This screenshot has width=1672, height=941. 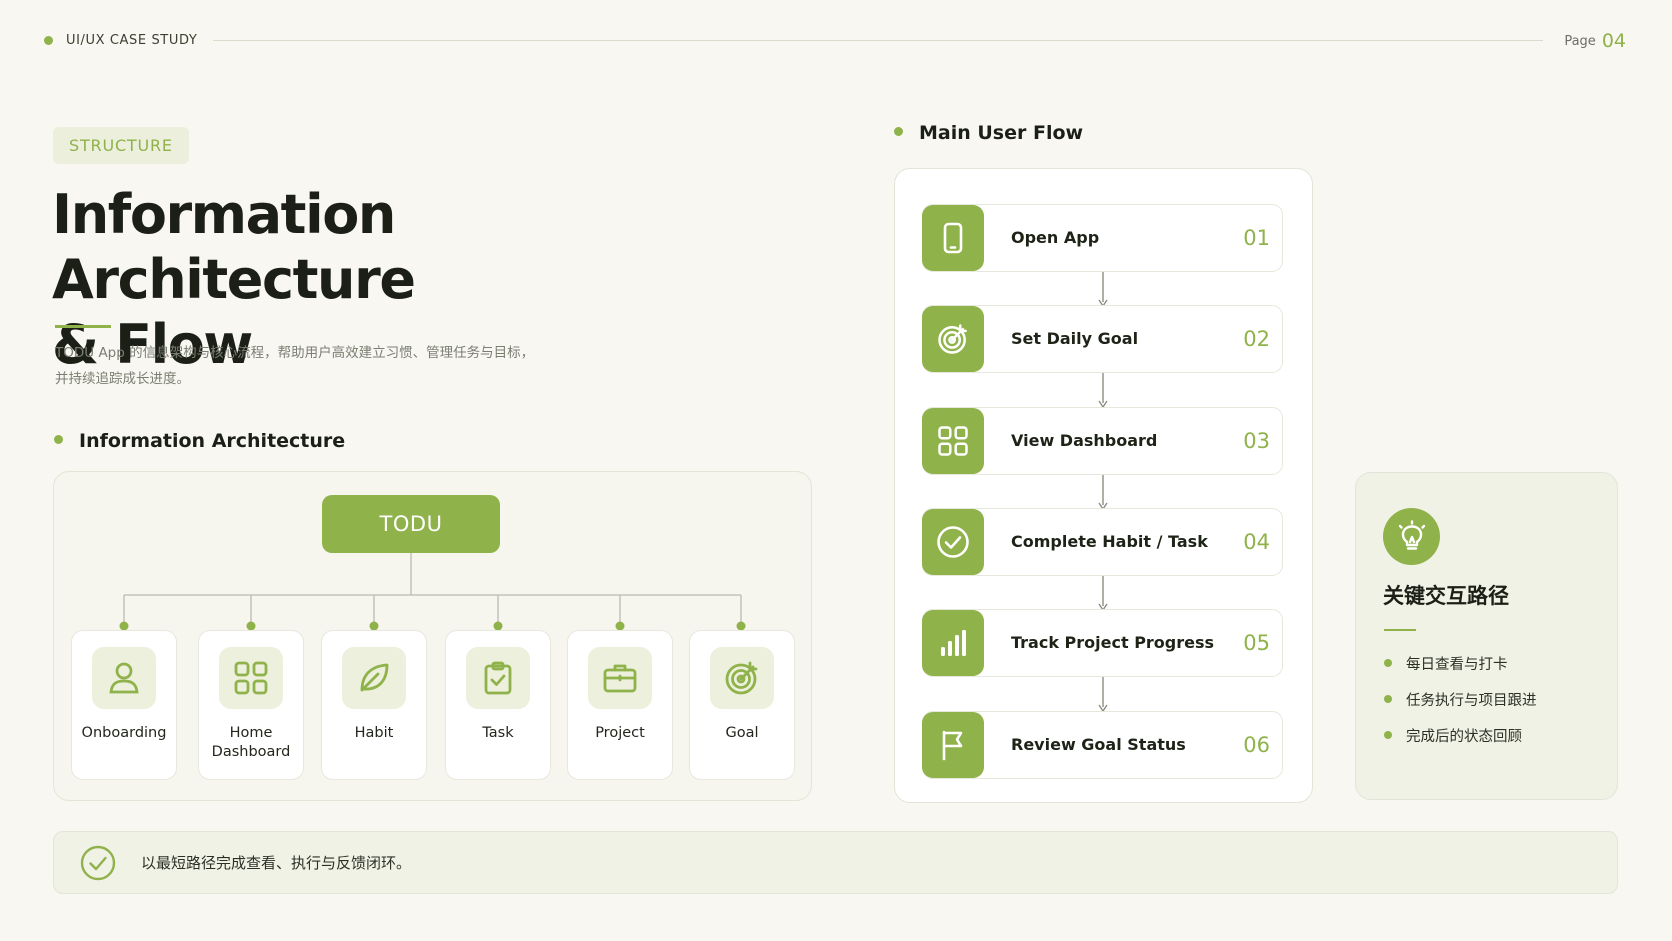 What do you see at coordinates (953, 745) in the screenshot?
I see `flag-icon` at bounding box center [953, 745].